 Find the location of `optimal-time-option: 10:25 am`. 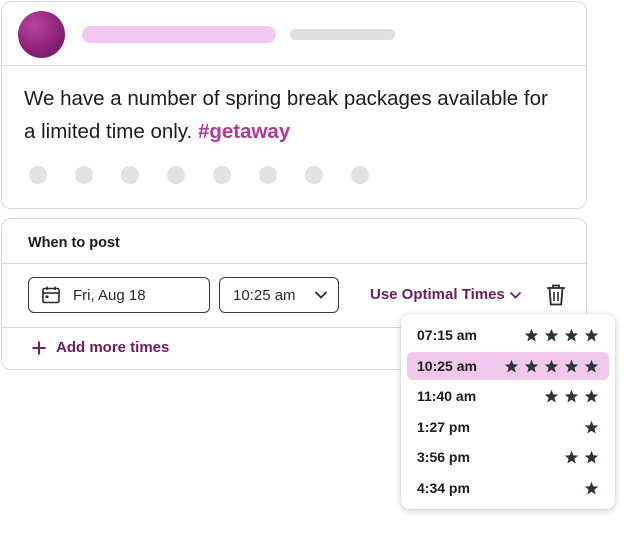

optimal-time-option: 10:25 am is located at coordinates (508, 366).